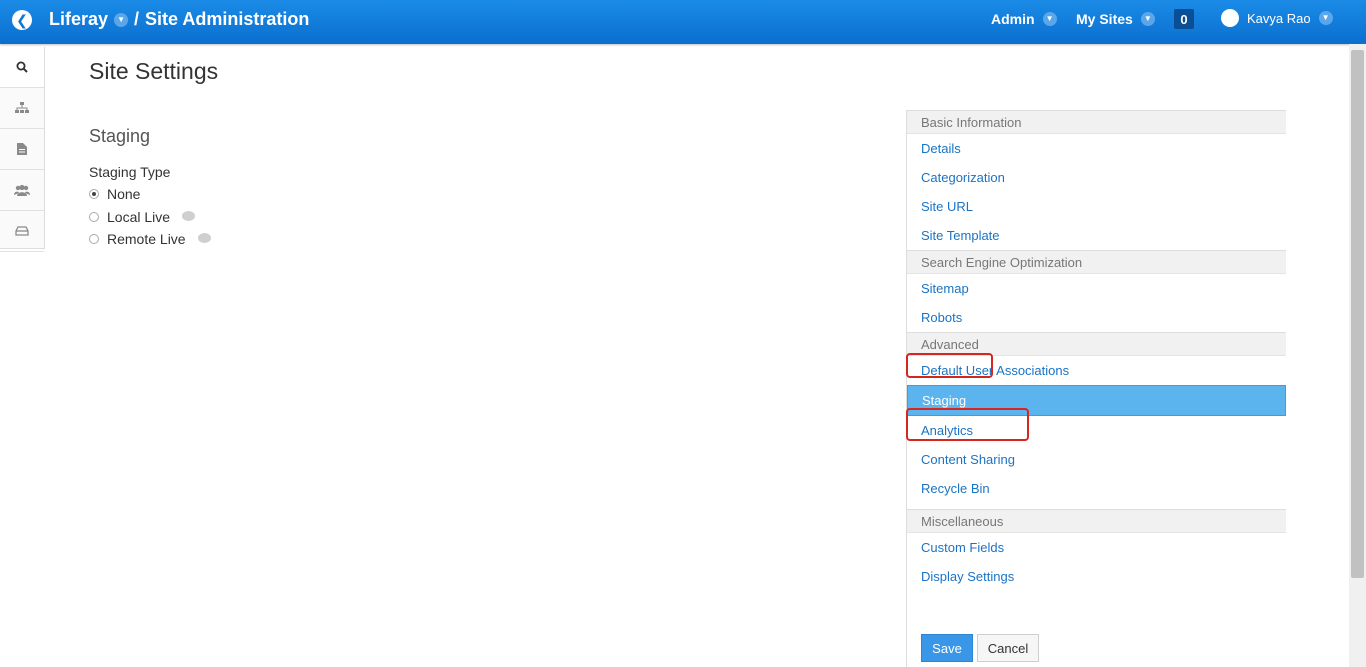 The height and width of the screenshot is (667, 1366). Describe the element at coordinates (1096, 148) in the screenshot. I see `menu-item-details: Details` at that location.